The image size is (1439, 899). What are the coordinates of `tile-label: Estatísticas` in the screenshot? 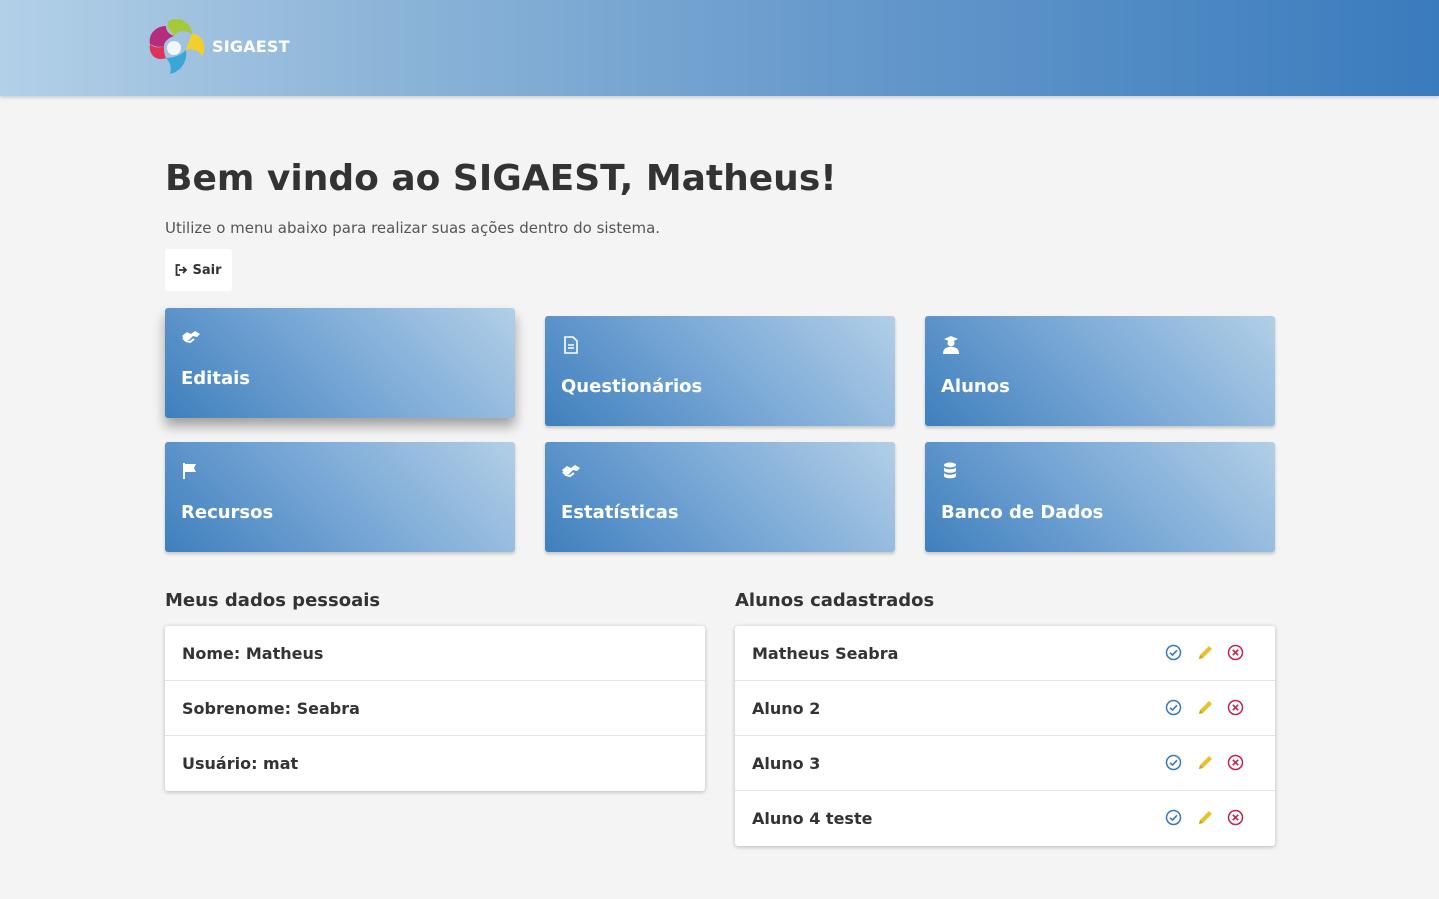 It's located at (620, 512).